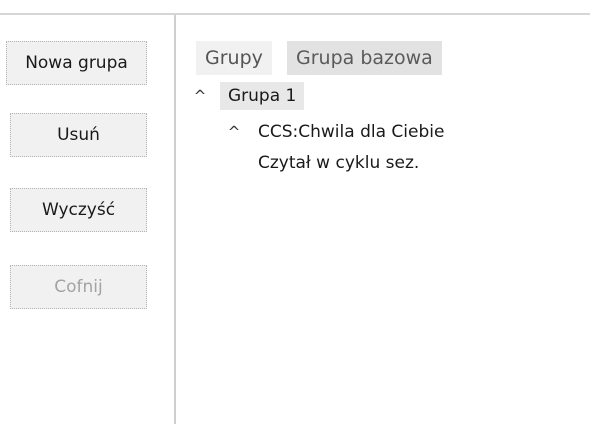 This screenshot has height=424, width=590. Describe the element at coordinates (76, 63) in the screenshot. I see `new-group-button: Nowa grupa` at that location.